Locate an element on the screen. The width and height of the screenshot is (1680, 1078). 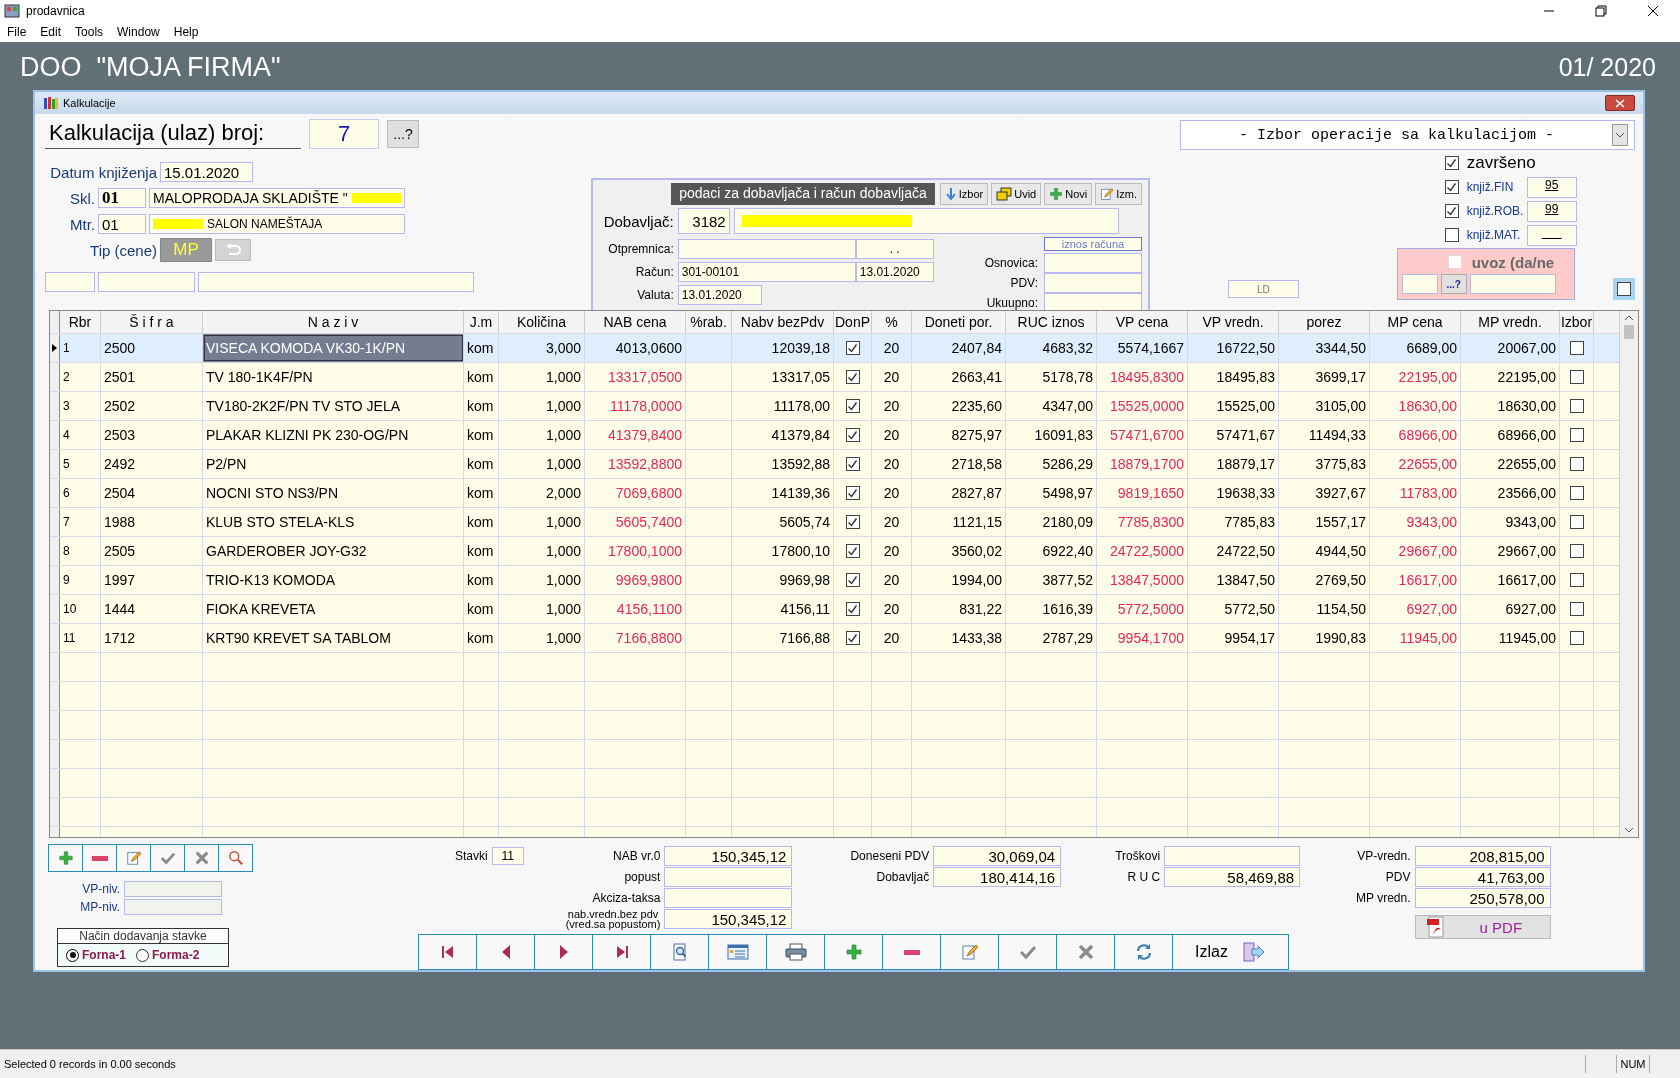
ld-field: LD is located at coordinates (1263, 289).